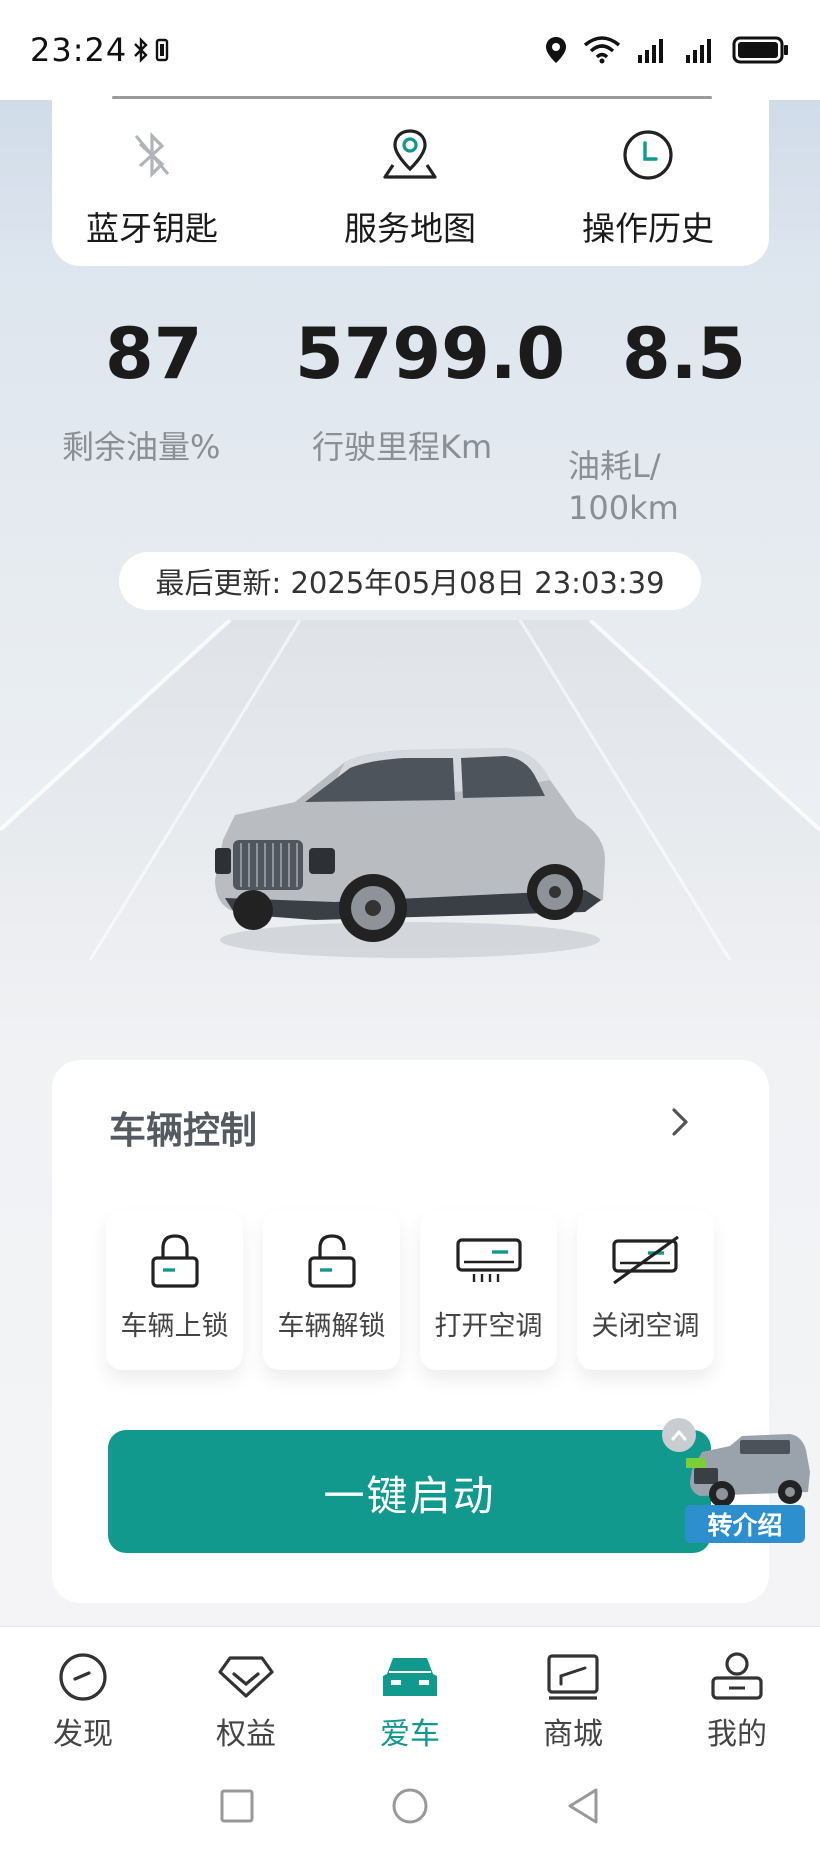  I want to click on consumption-value: 8.5, so click(684, 354).